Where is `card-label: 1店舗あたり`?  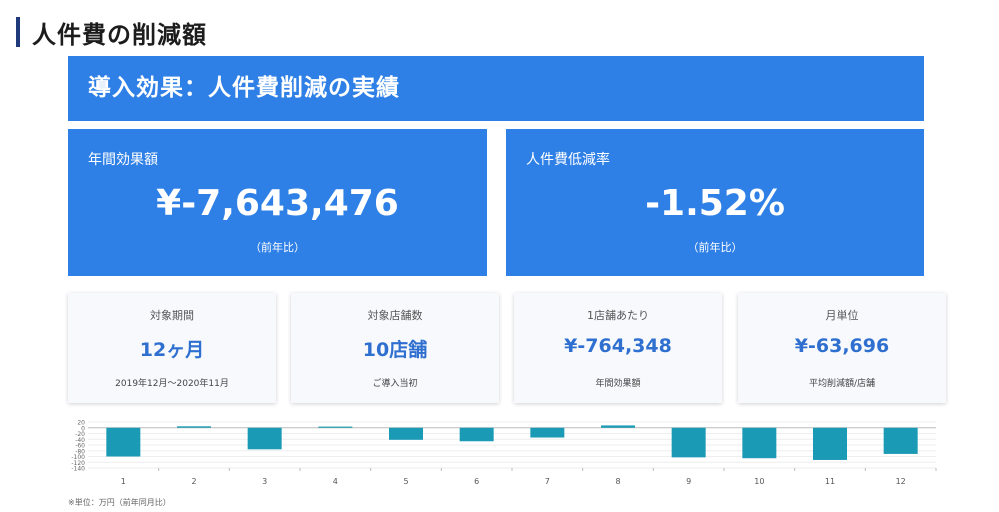 card-label: 1店舗あたり is located at coordinates (618, 315).